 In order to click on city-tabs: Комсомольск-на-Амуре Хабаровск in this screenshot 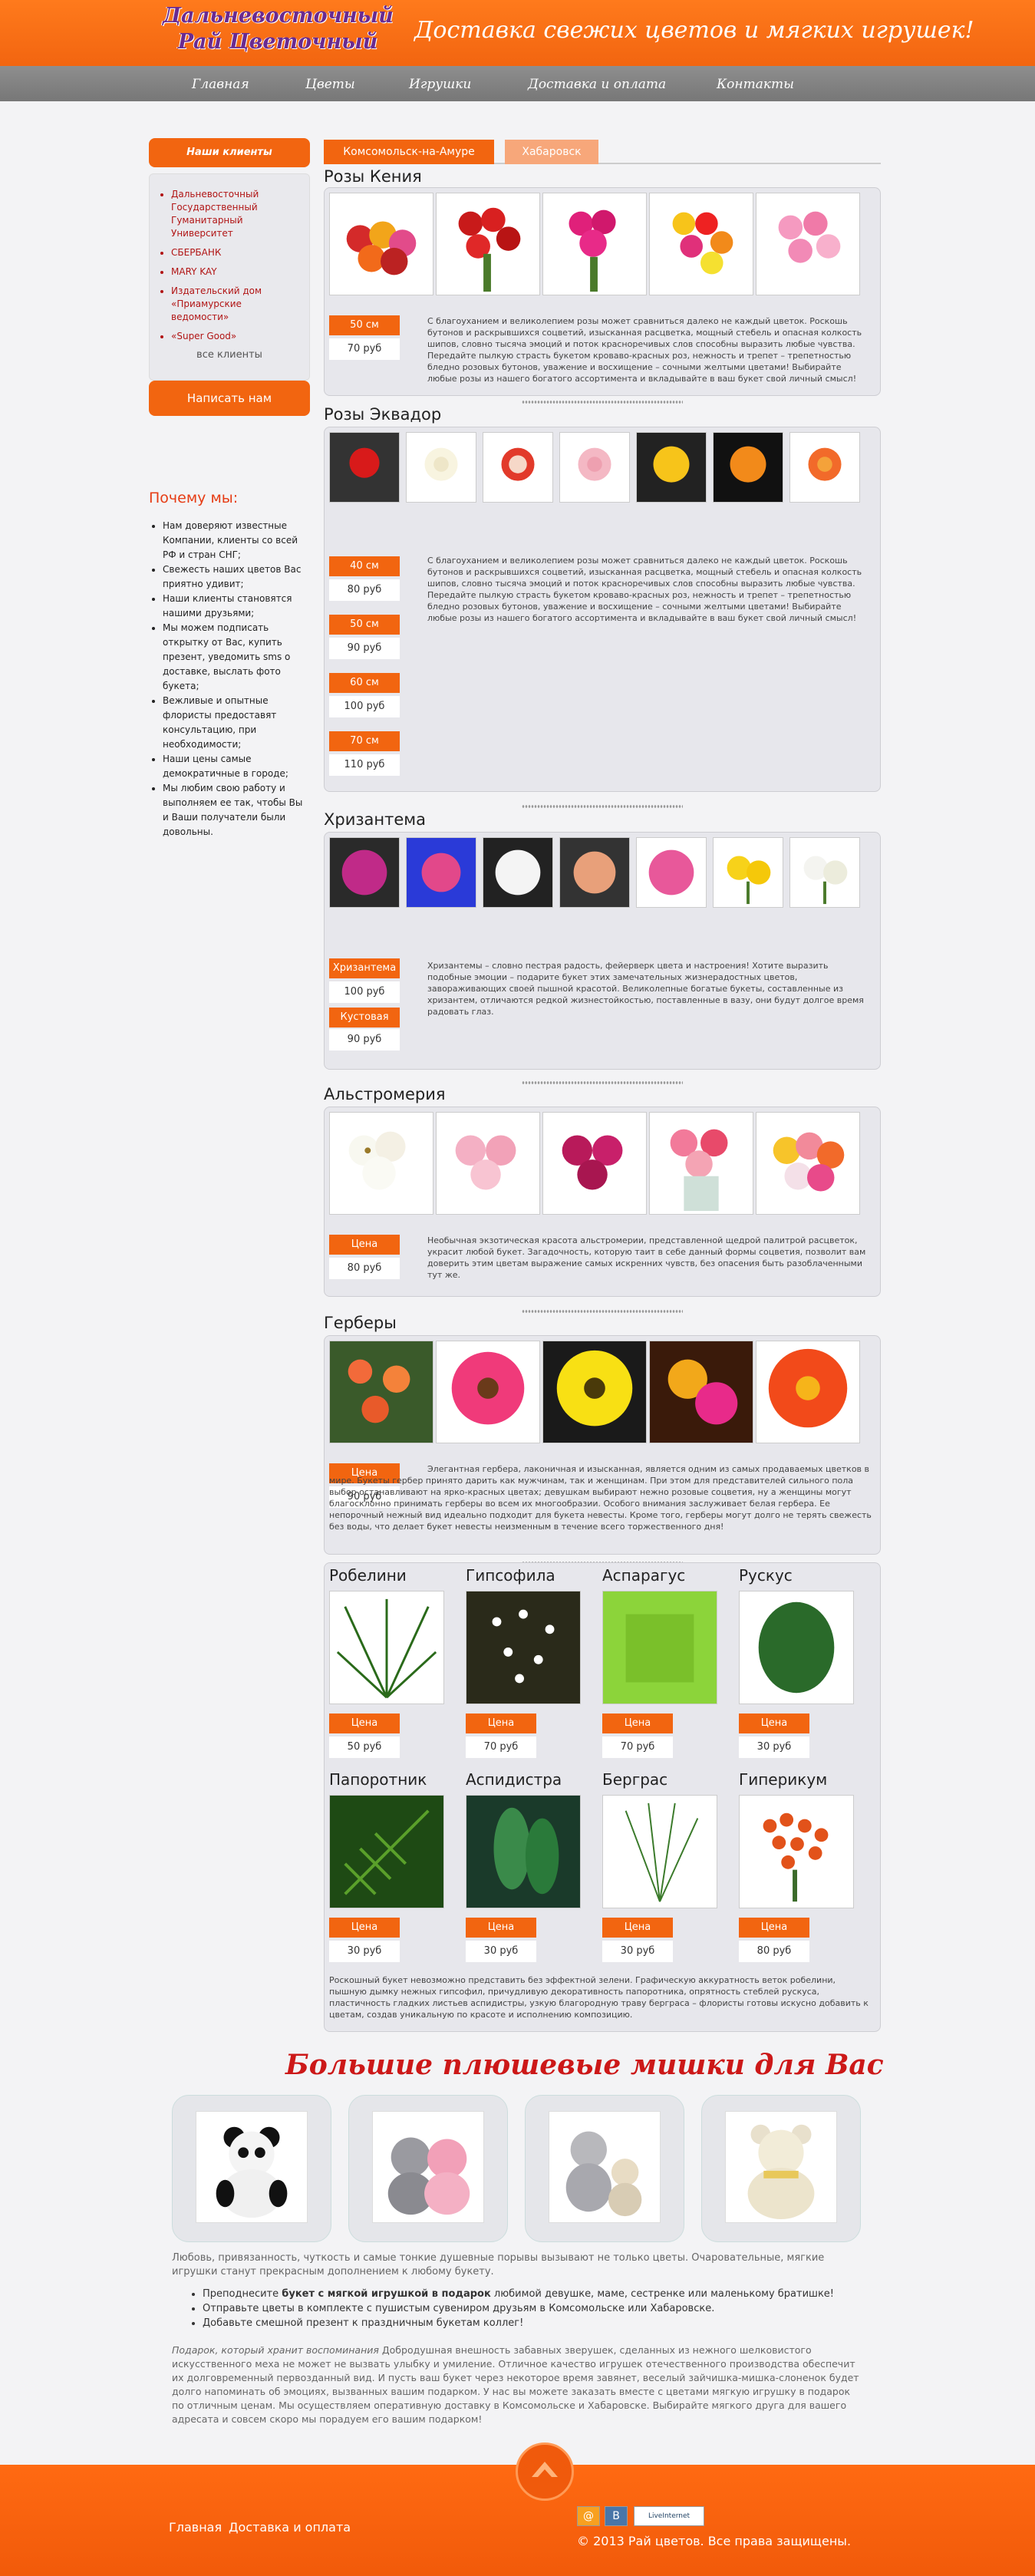, I will do `click(602, 152)`.